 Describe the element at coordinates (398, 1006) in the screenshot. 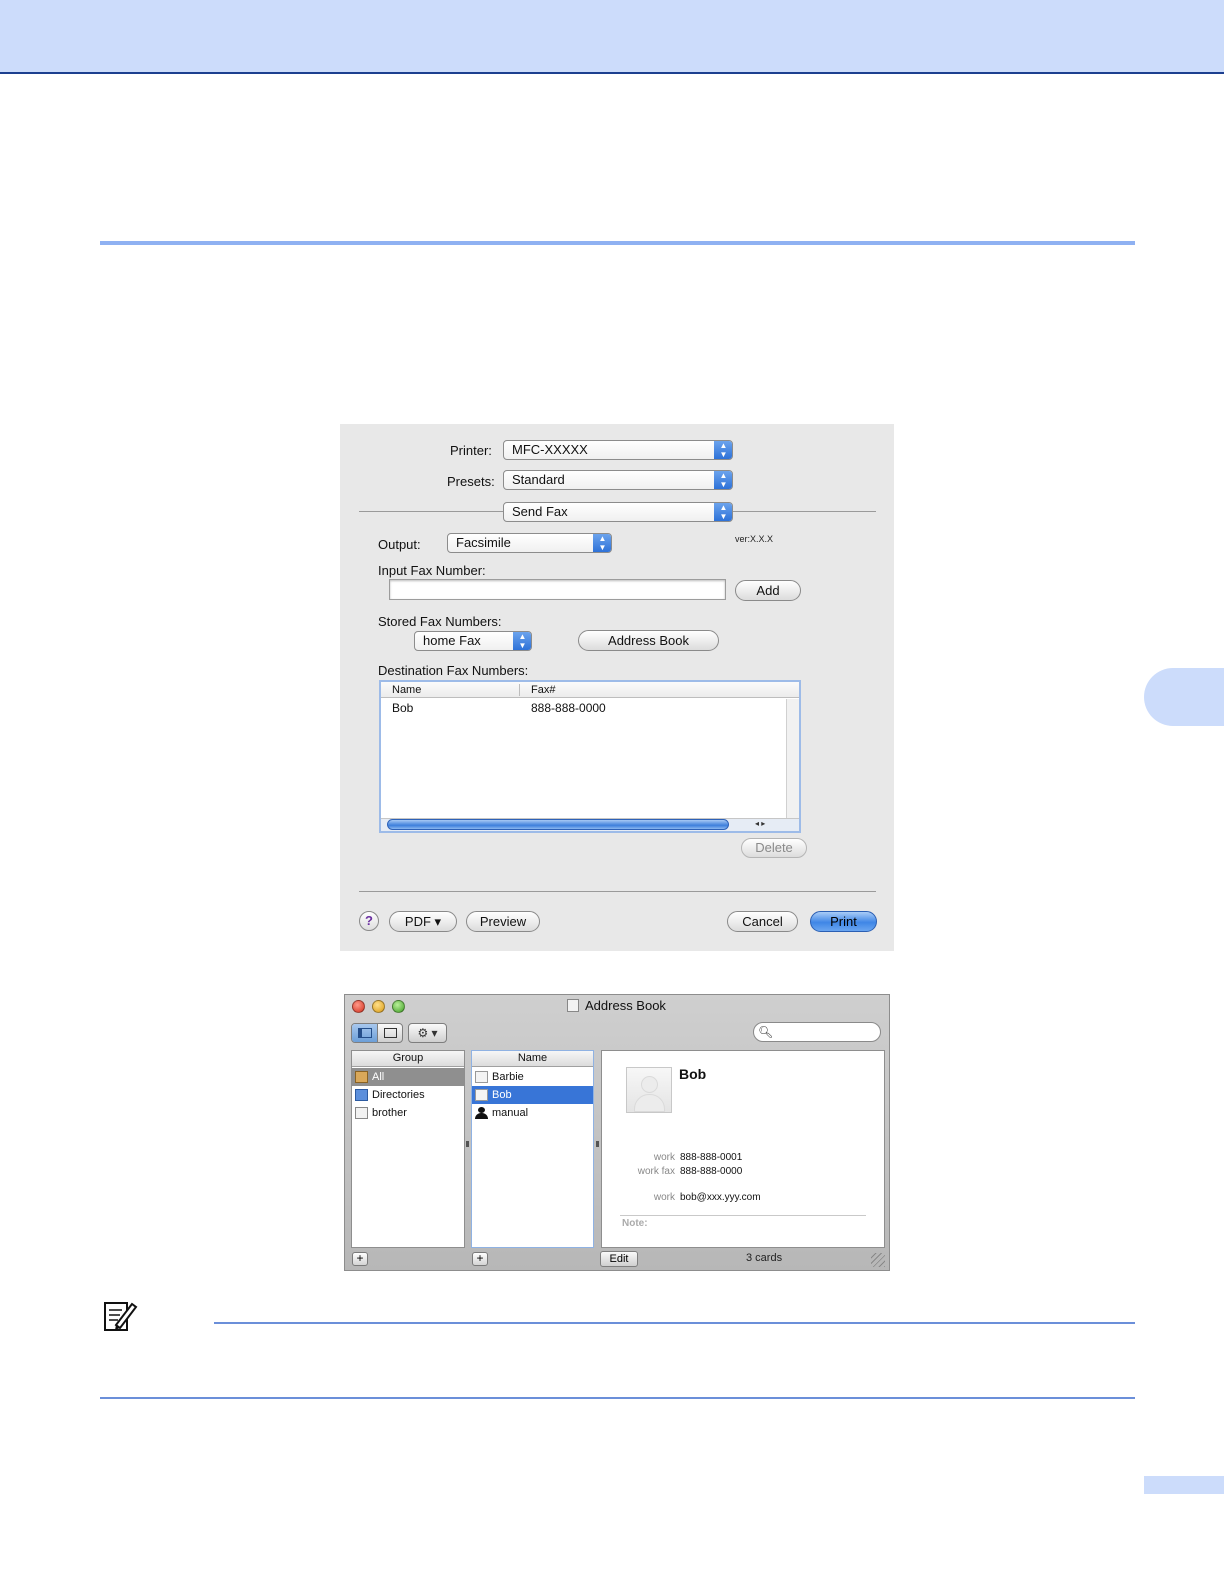

I see `zoom-window-button` at that location.